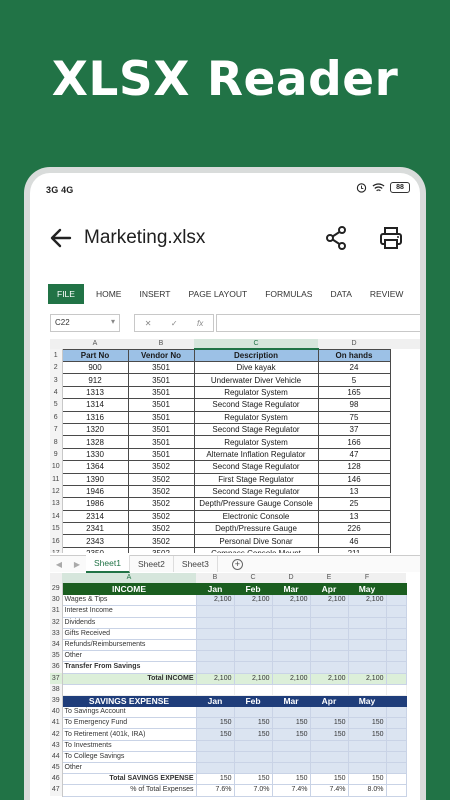  I want to click on month-header: Jan, so click(215, 701).